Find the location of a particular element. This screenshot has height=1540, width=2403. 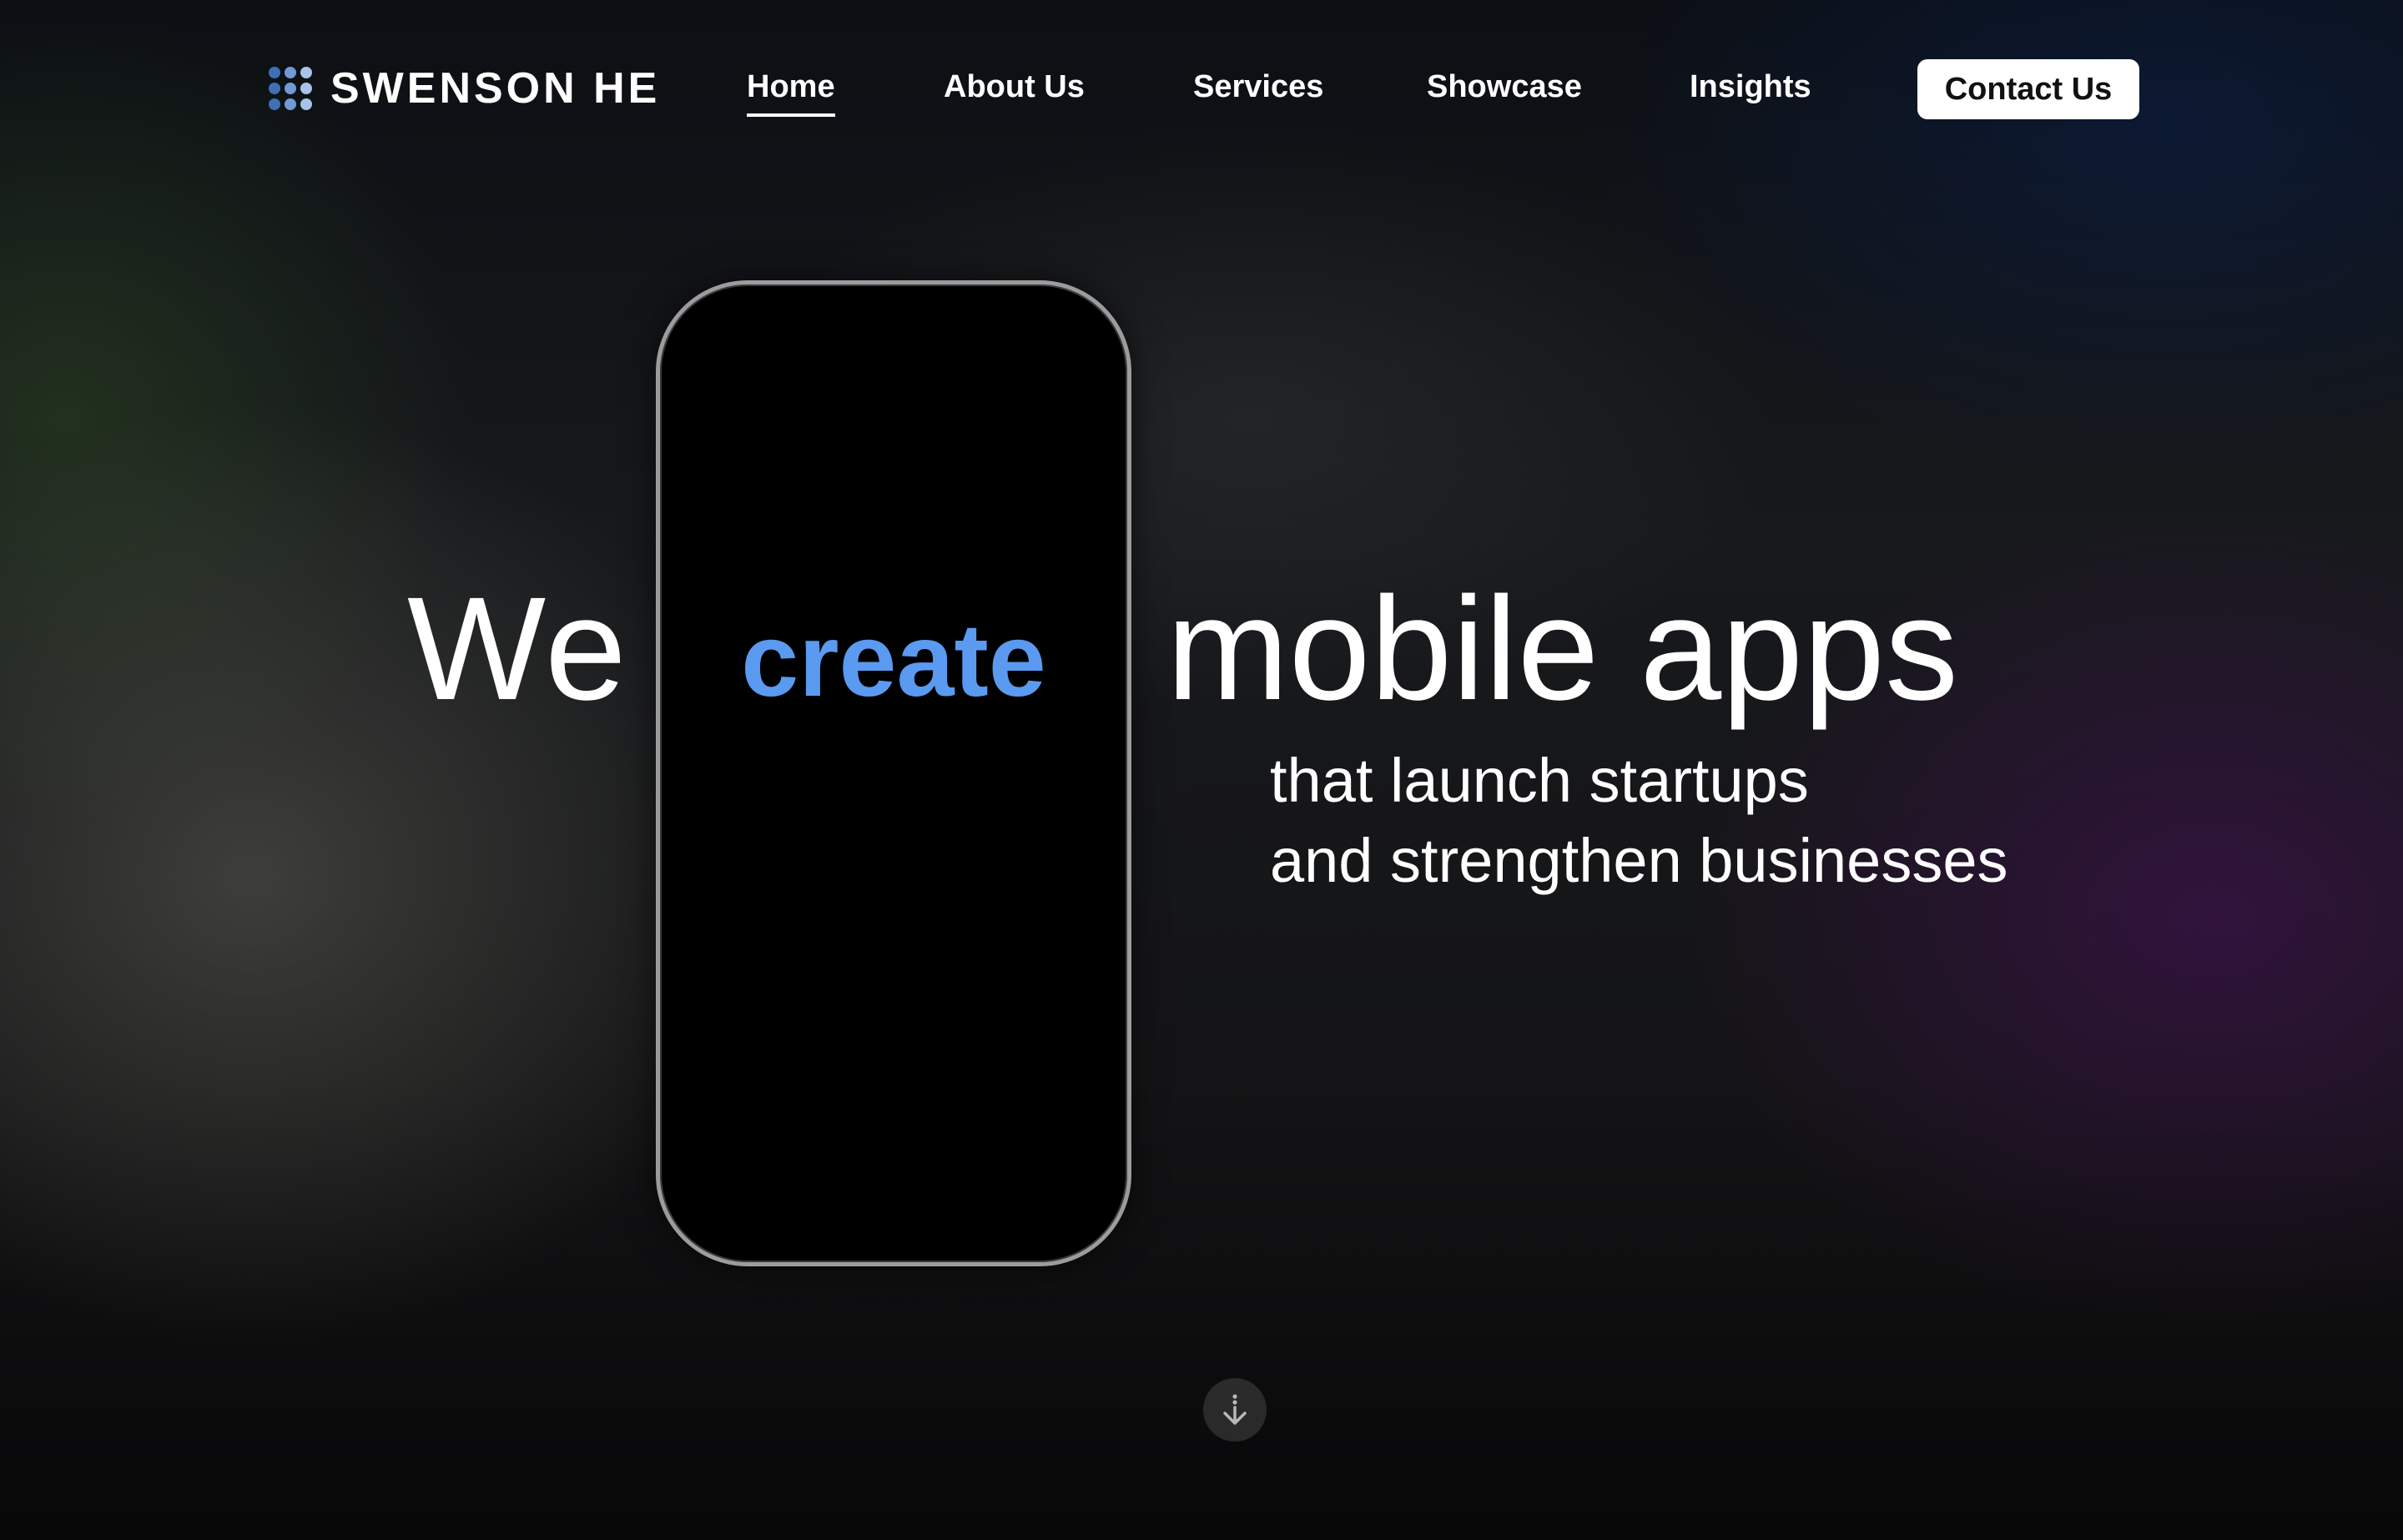

nav-item-about-us: About Us is located at coordinates (1014, 87).